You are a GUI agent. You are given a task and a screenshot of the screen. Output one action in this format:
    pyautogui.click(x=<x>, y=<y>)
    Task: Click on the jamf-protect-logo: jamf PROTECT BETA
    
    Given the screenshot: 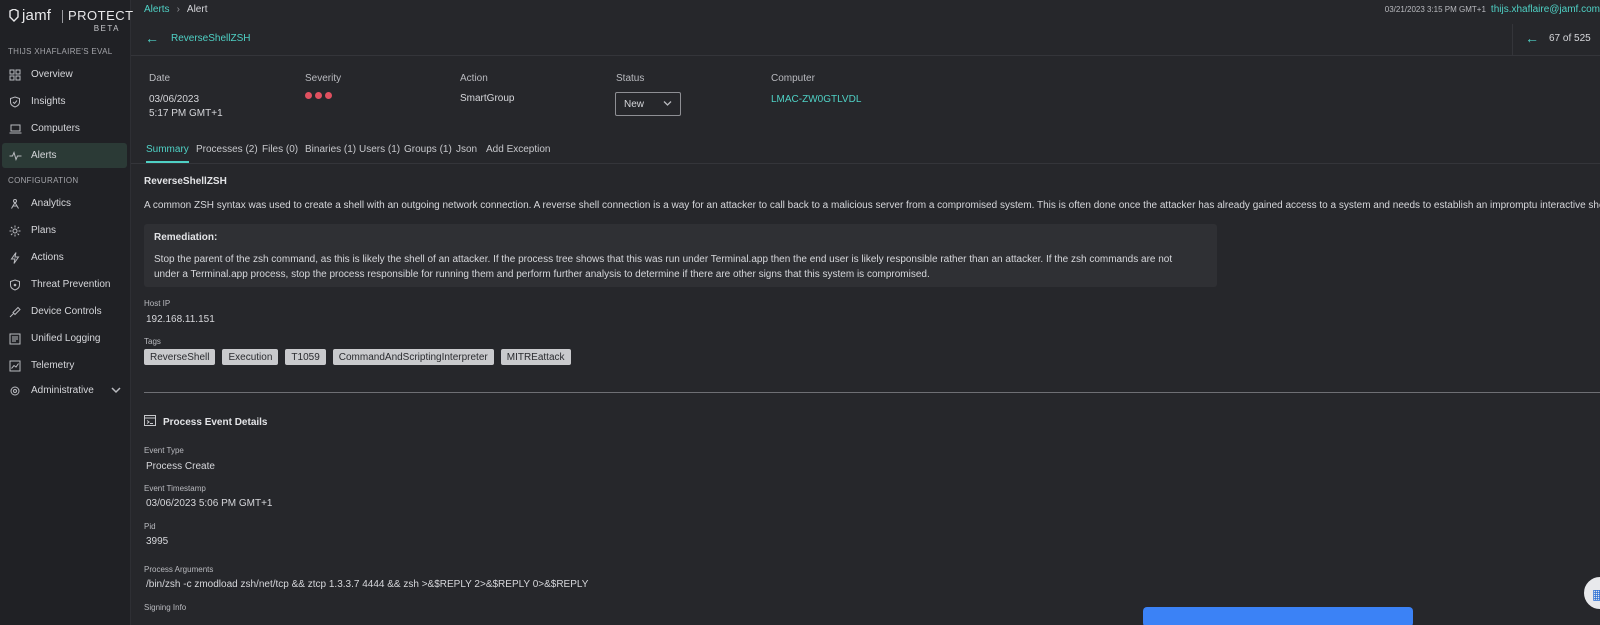 What is the action you would take?
    pyautogui.click(x=70, y=21)
    